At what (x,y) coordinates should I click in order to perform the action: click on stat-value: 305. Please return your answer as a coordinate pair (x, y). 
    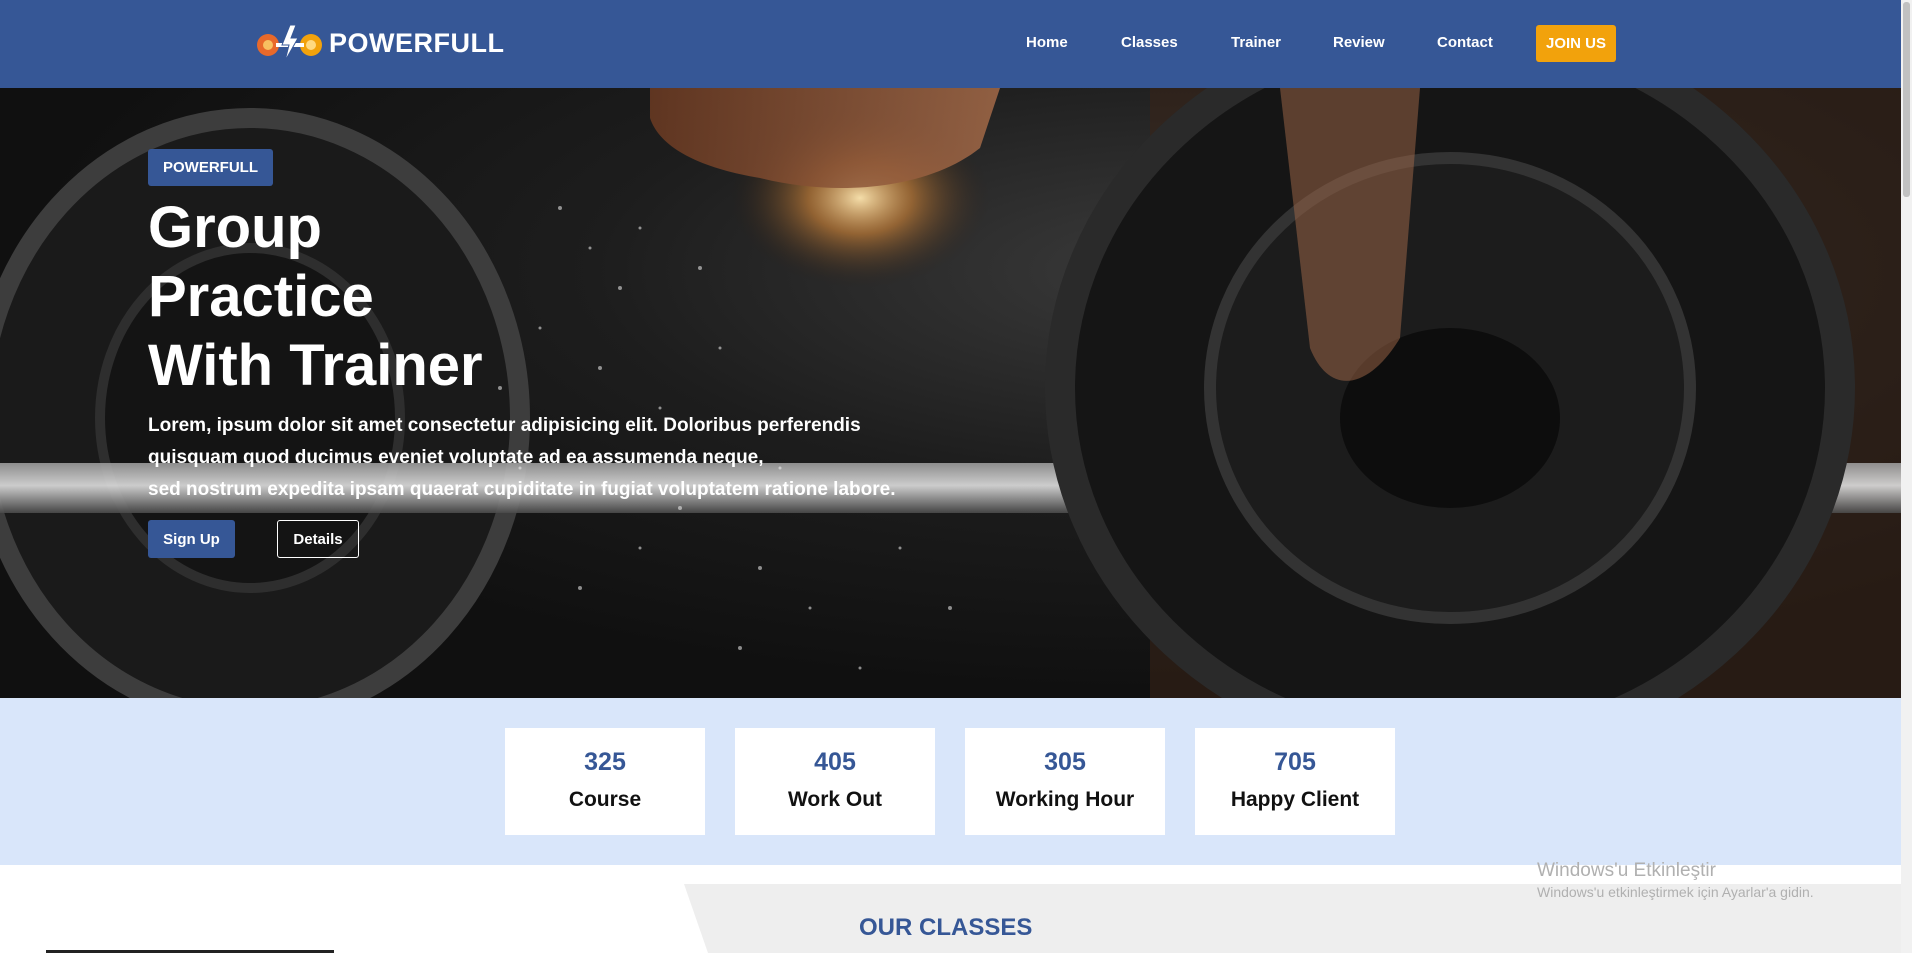
    Looking at the image, I should click on (1065, 762).